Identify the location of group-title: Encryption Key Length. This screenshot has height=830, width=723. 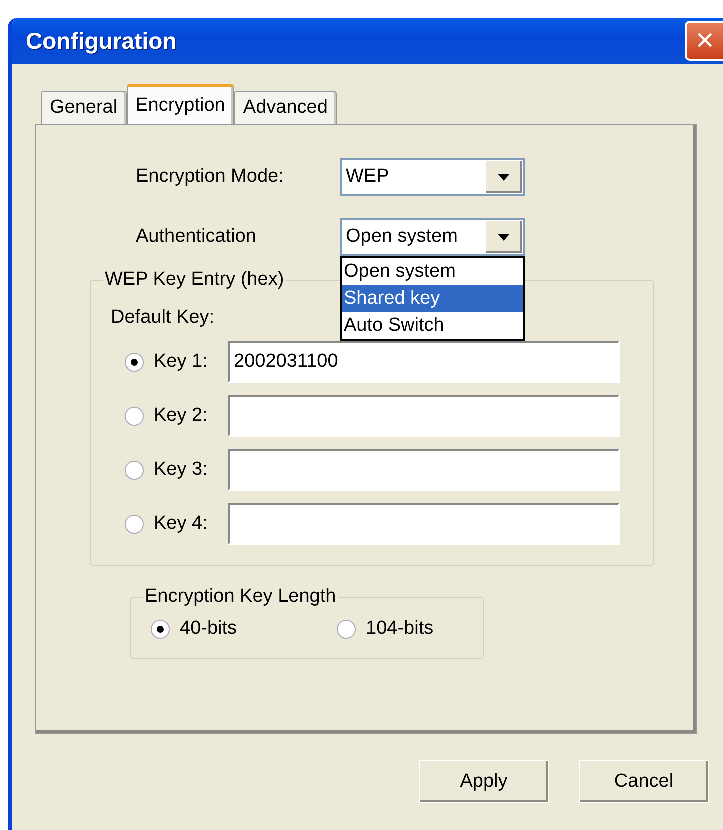
(241, 597).